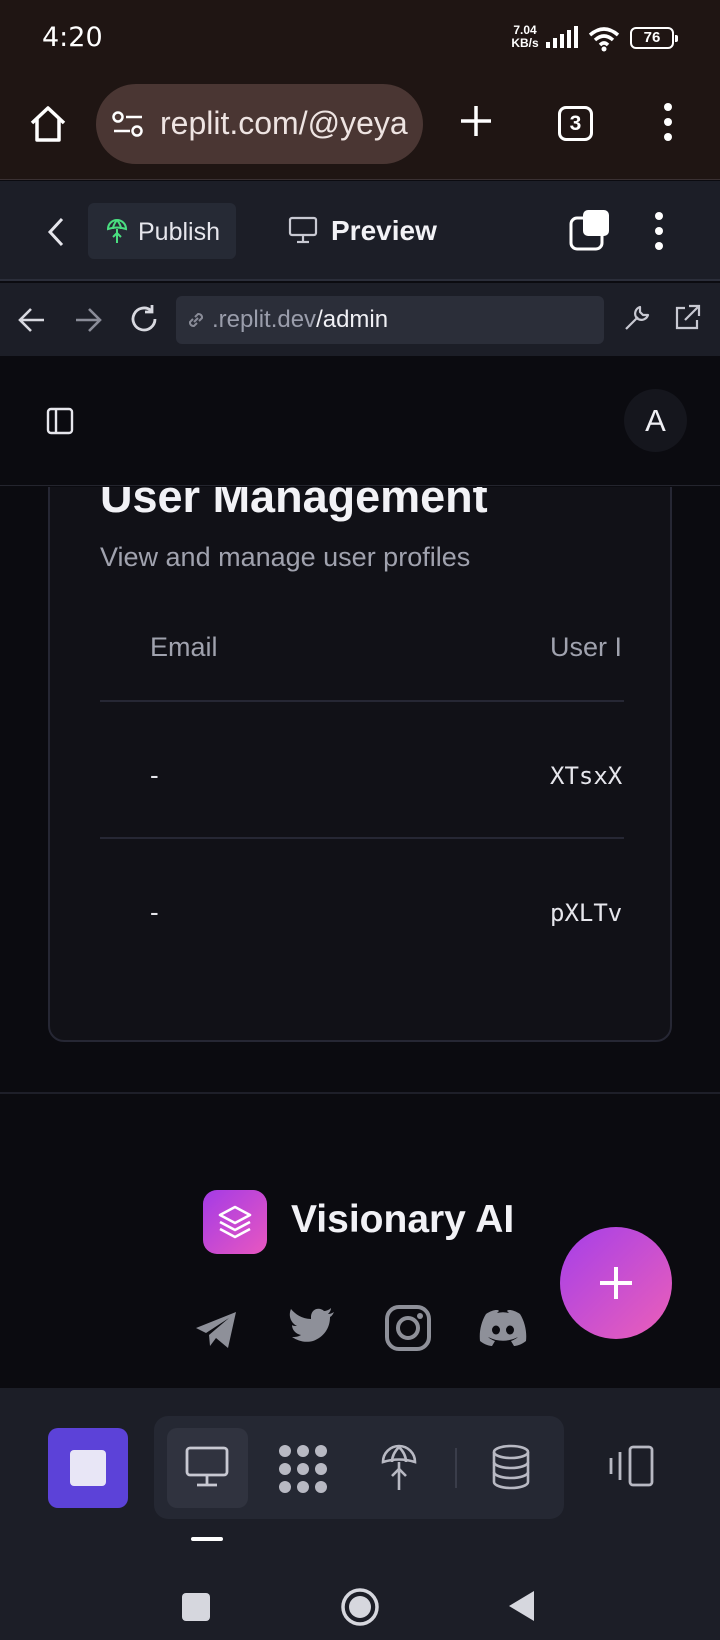 This screenshot has width=720, height=1640. I want to click on publish-button: Publish, so click(162, 231).